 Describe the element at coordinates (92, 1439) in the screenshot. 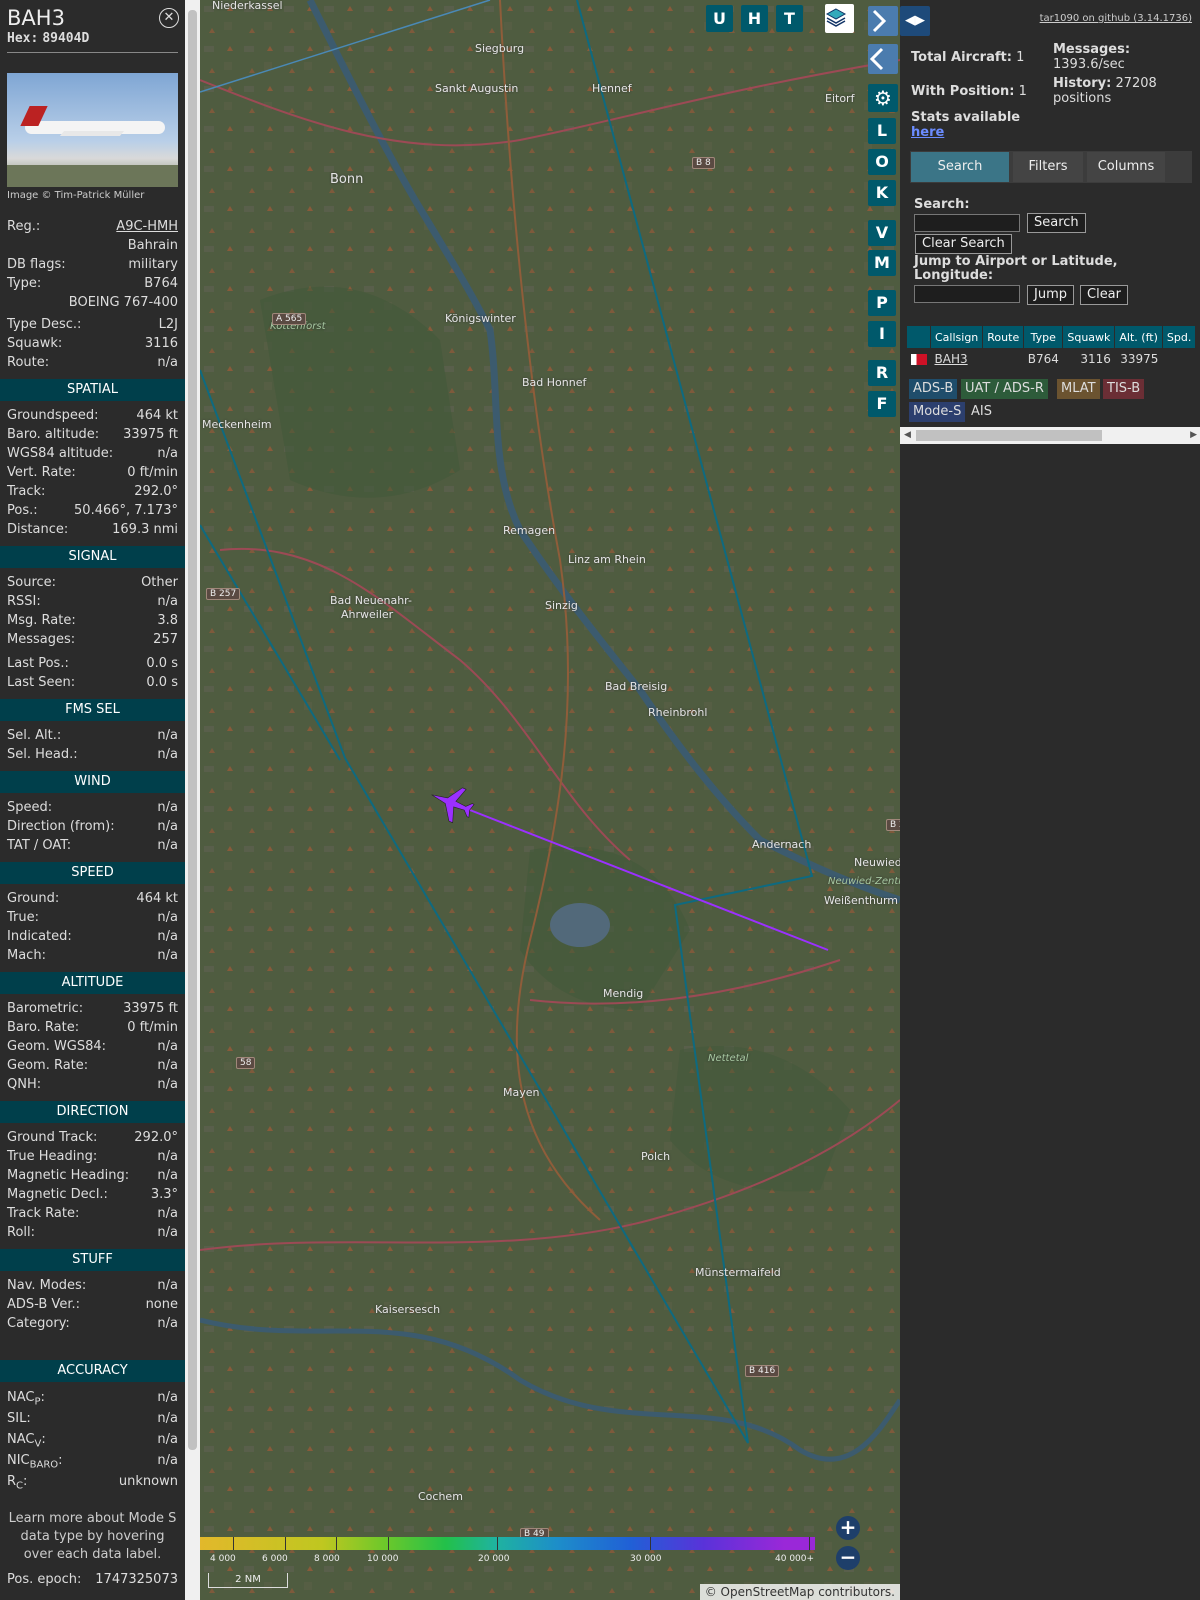

I see `accuracy-row: NACV: n/a` at that location.